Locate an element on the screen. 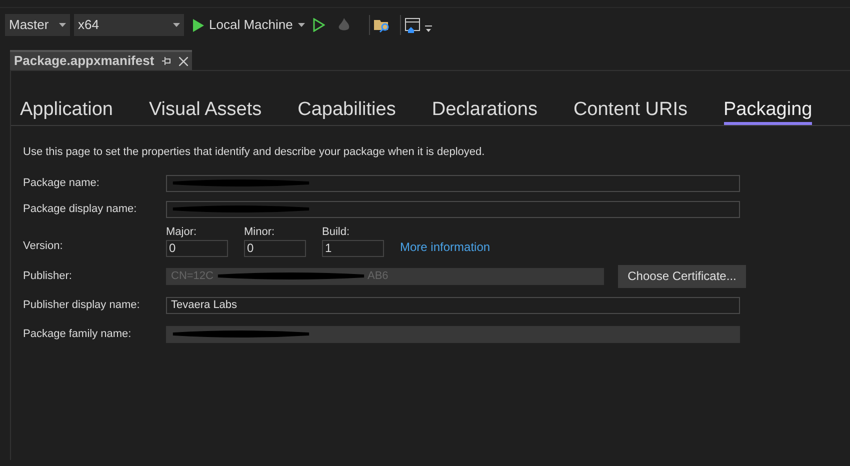 The image size is (850, 466). description-text: Use this page to set the properties that identify and describe your package when it is deployed. is located at coordinates (254, 152).